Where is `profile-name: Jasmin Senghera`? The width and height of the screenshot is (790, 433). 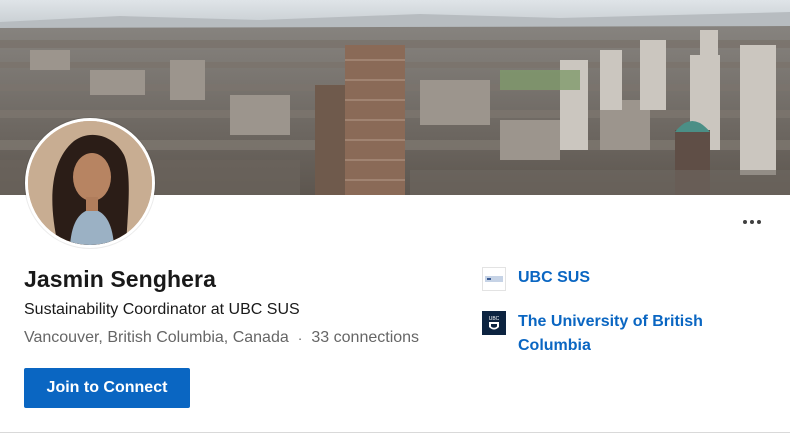
profile-name: Jasmin Senghera is located at coordinates (120, 279).